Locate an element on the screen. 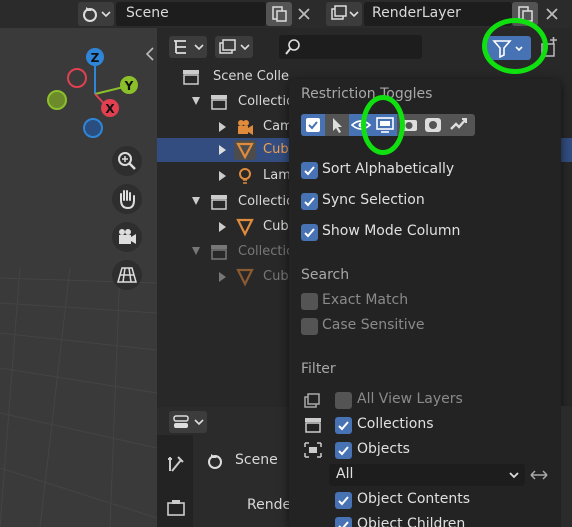 This screenshot has width=572, height=527. show-mode-column-option: Show Mode Column is located at coordinates (421, 233).